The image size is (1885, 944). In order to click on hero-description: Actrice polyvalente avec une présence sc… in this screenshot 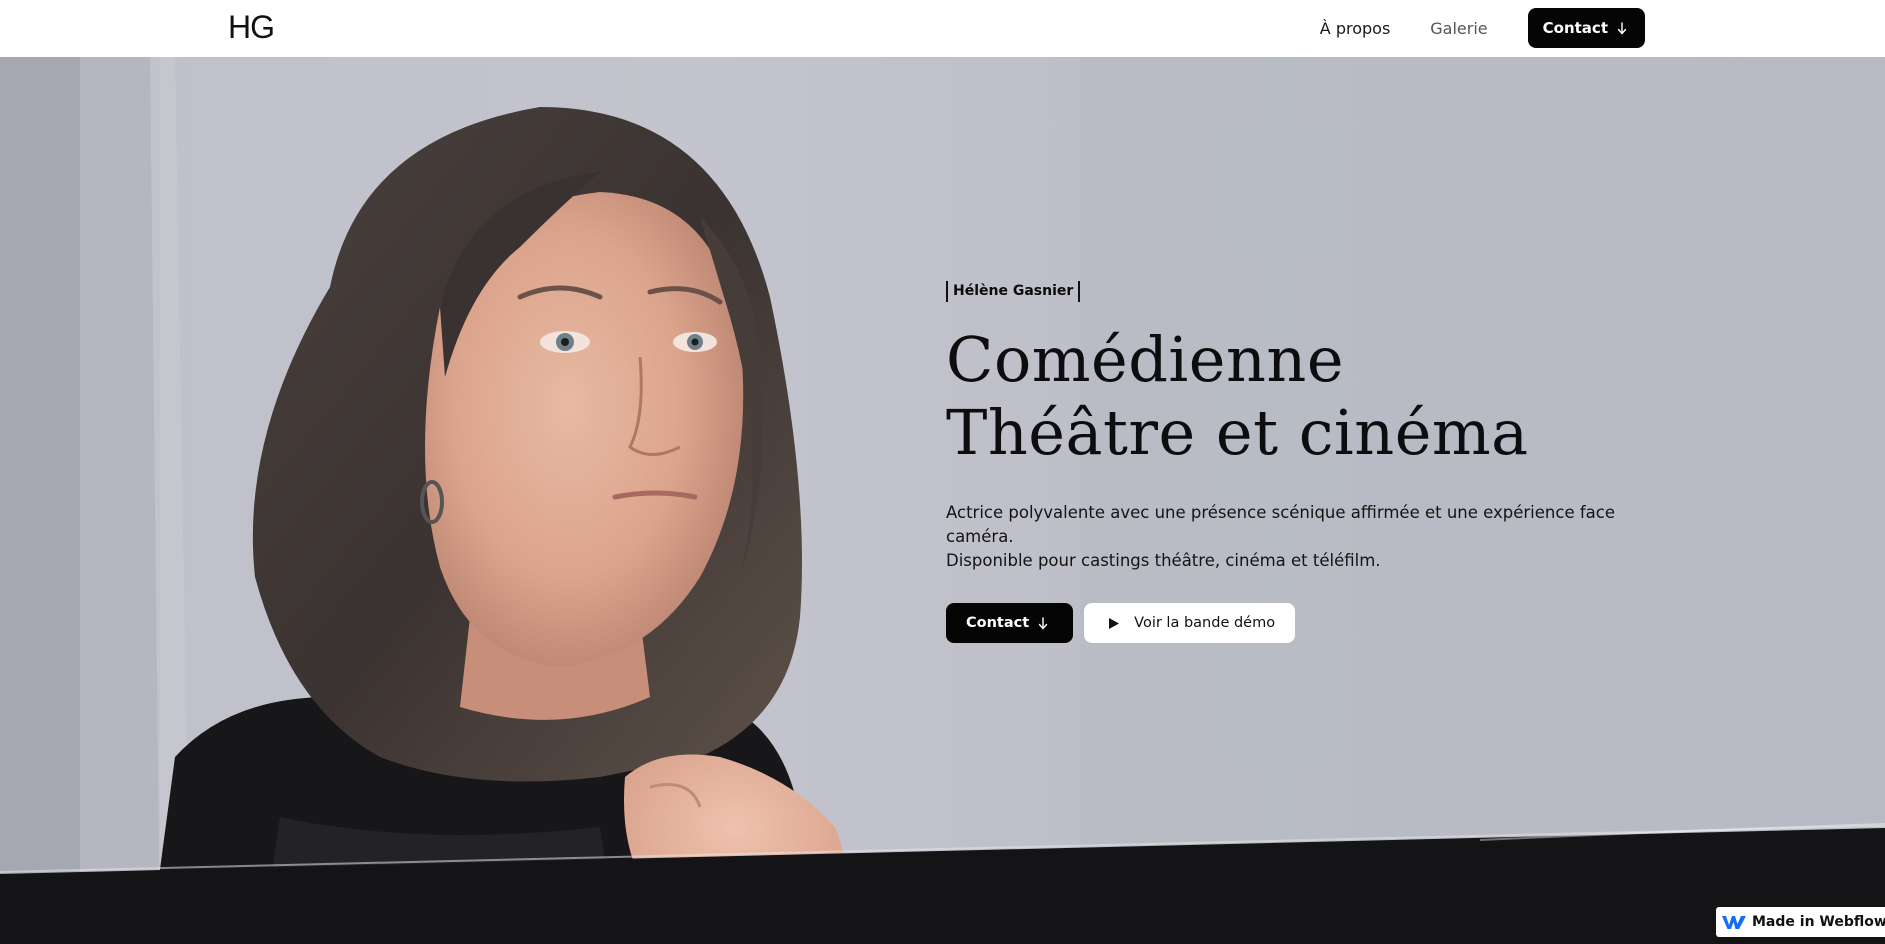, I will do `click(1306, 537)`.